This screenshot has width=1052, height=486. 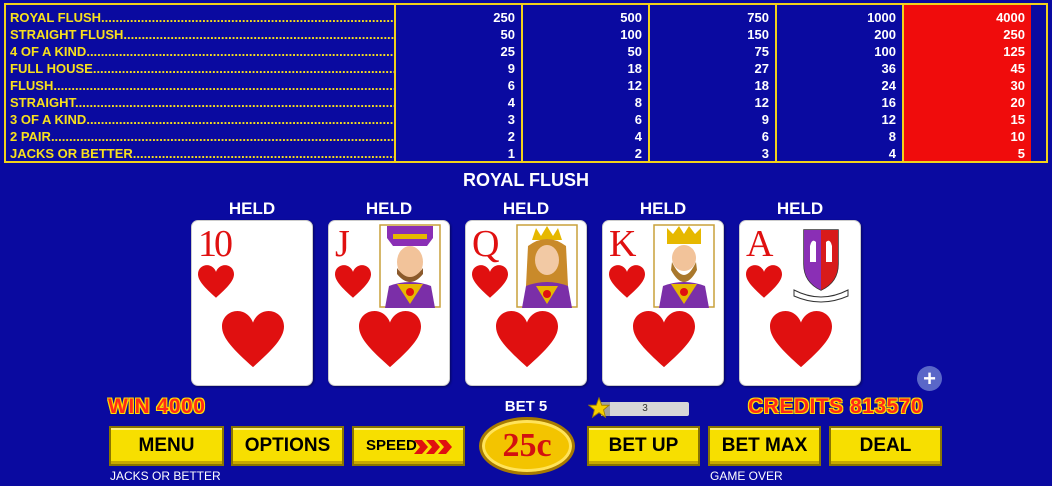 What do you see at coordinates (202, 85) in the screenshot?
I see `paytable-hand-name: FLUSH` at bounding box center [202, 85].